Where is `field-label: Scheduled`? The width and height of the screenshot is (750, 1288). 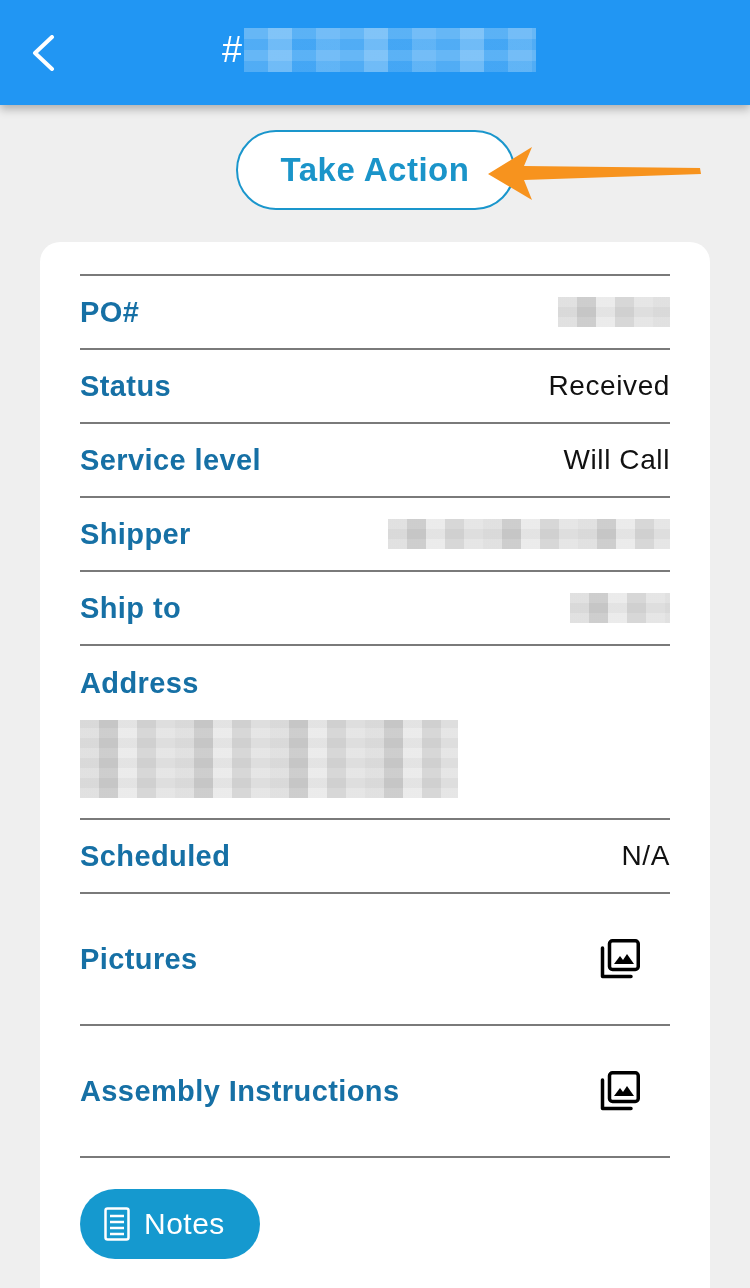 field-label: Scheduled is located at coordinates (155, 856).